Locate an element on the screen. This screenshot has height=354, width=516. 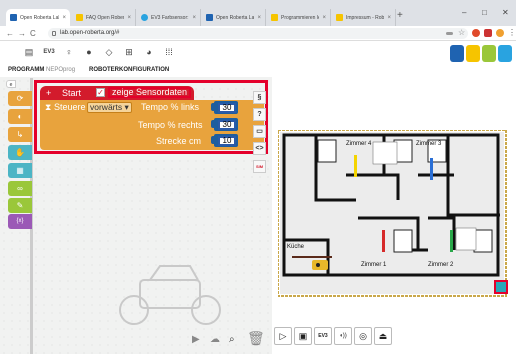
toolbox-level-icon: e is located at coordinates (11, 84).